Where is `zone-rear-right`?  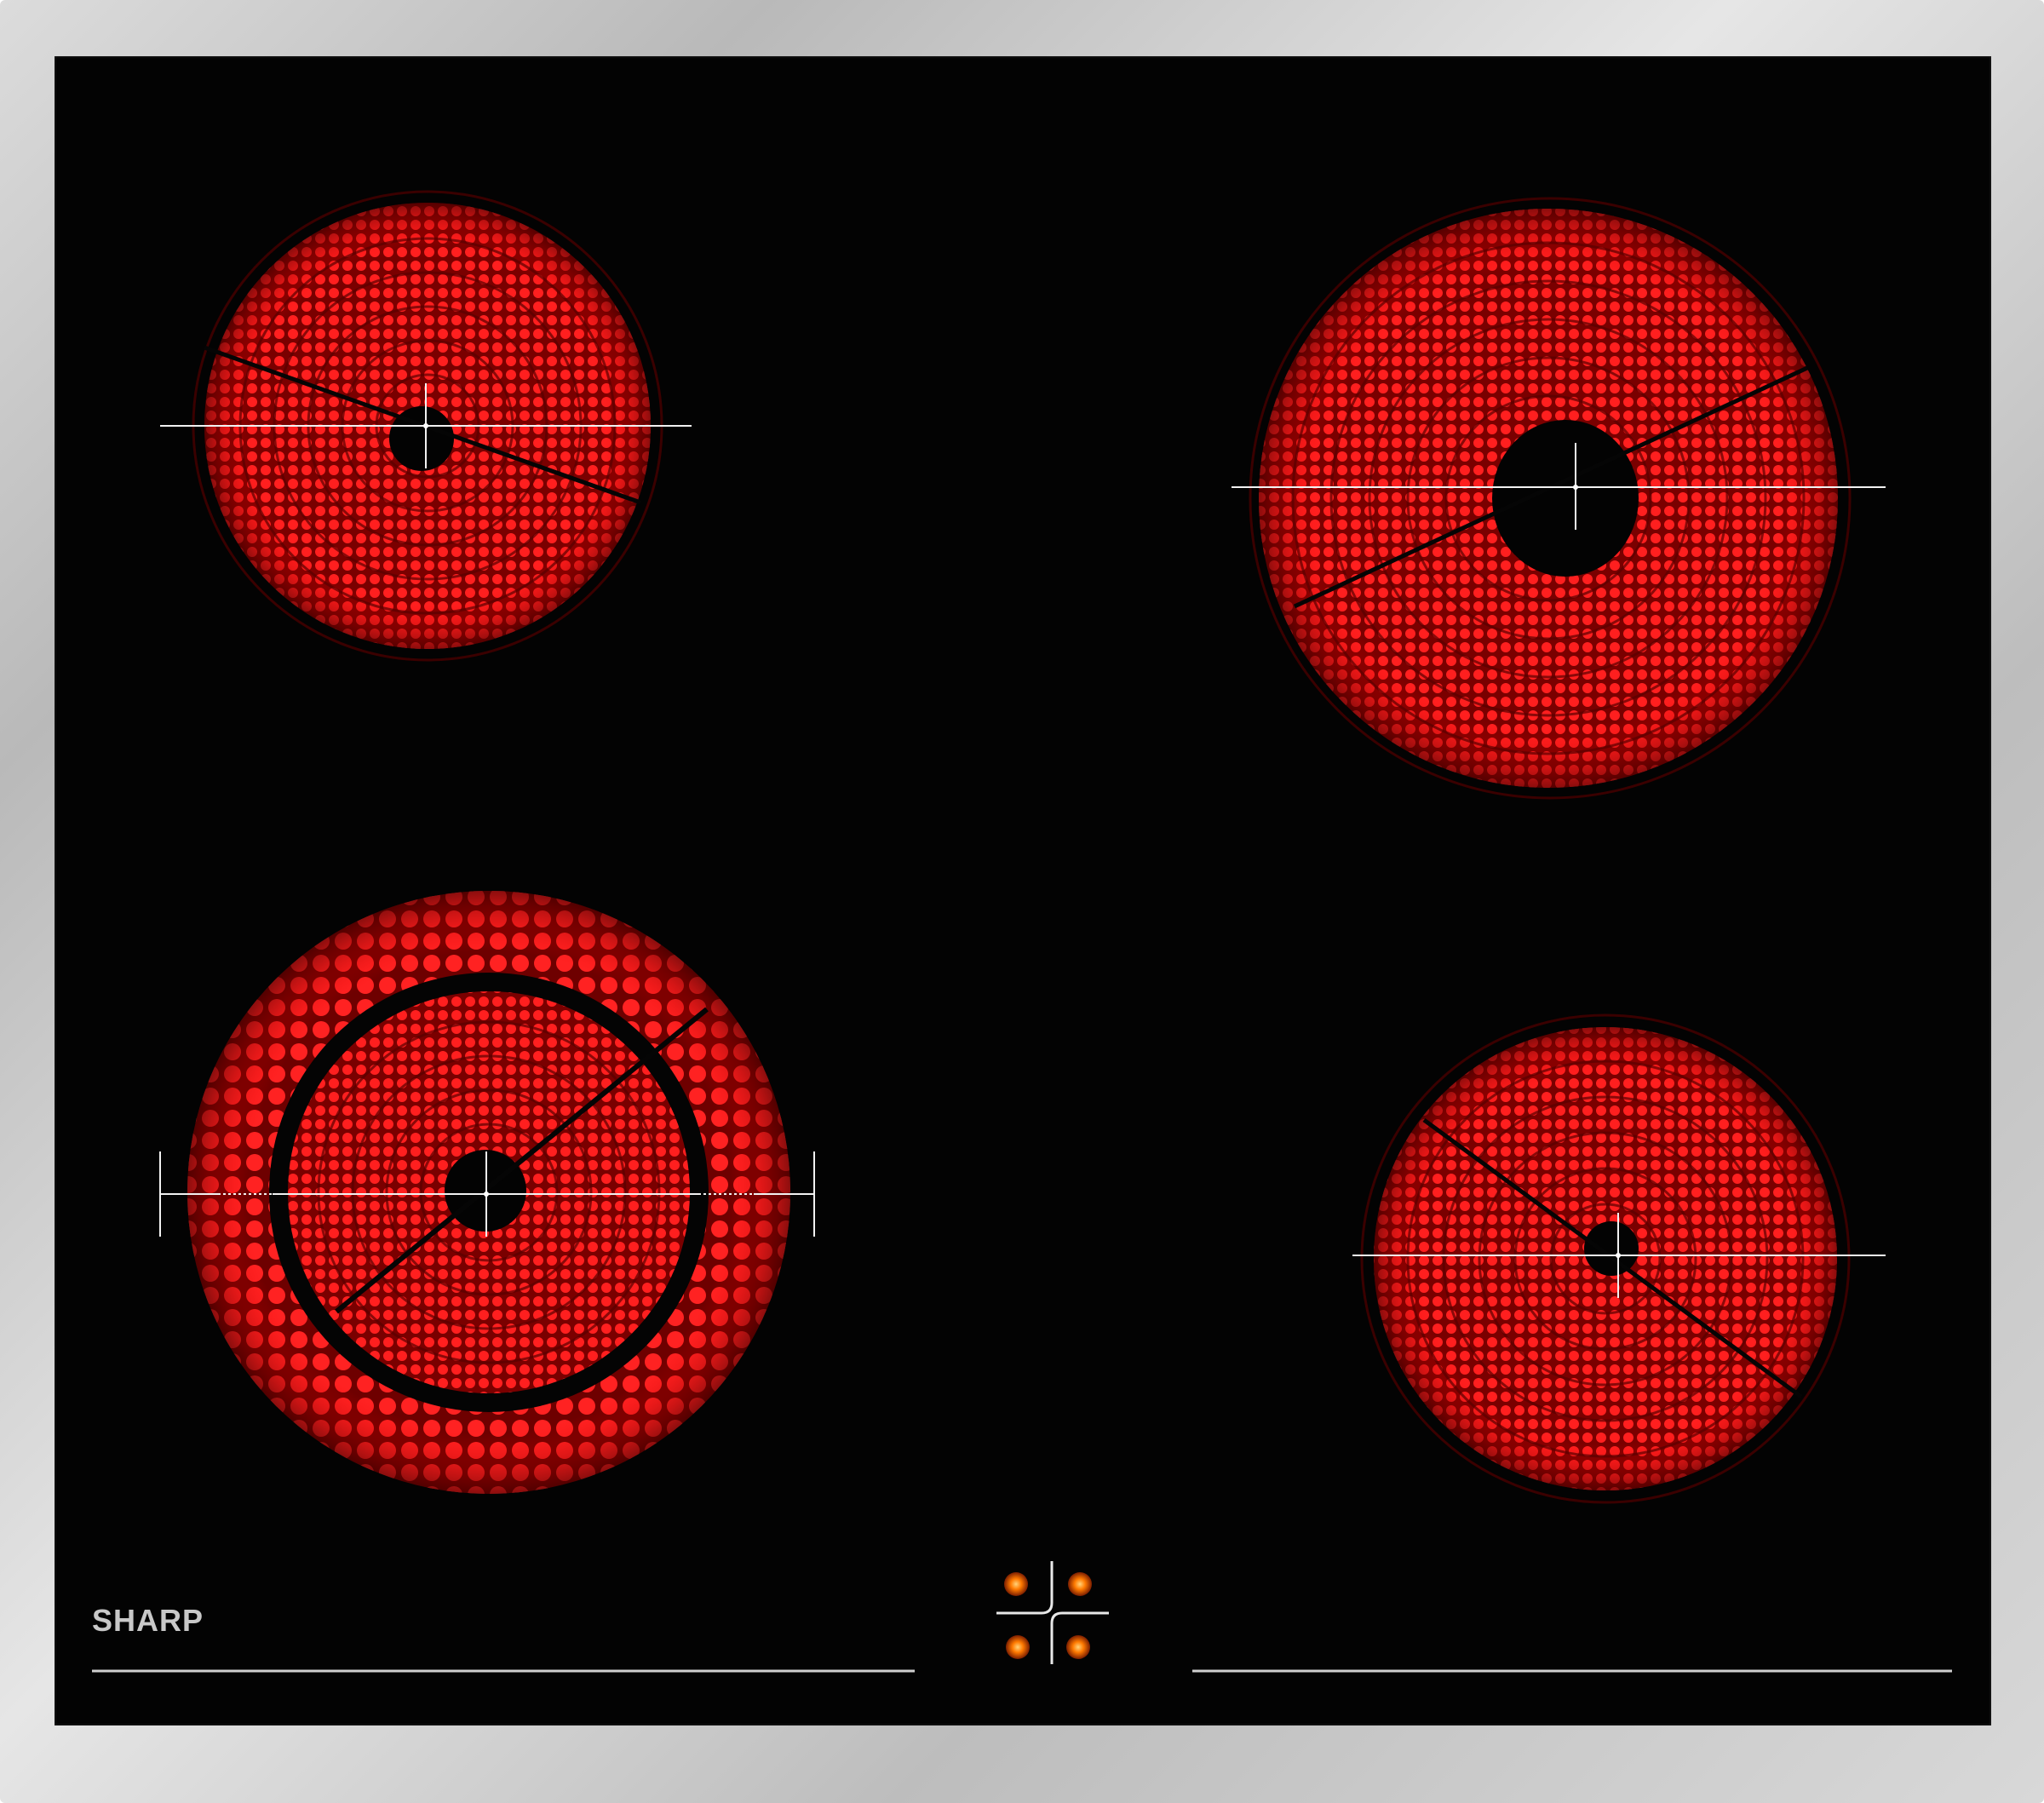
zone-rear-right is located at coordinates (1559, 499).